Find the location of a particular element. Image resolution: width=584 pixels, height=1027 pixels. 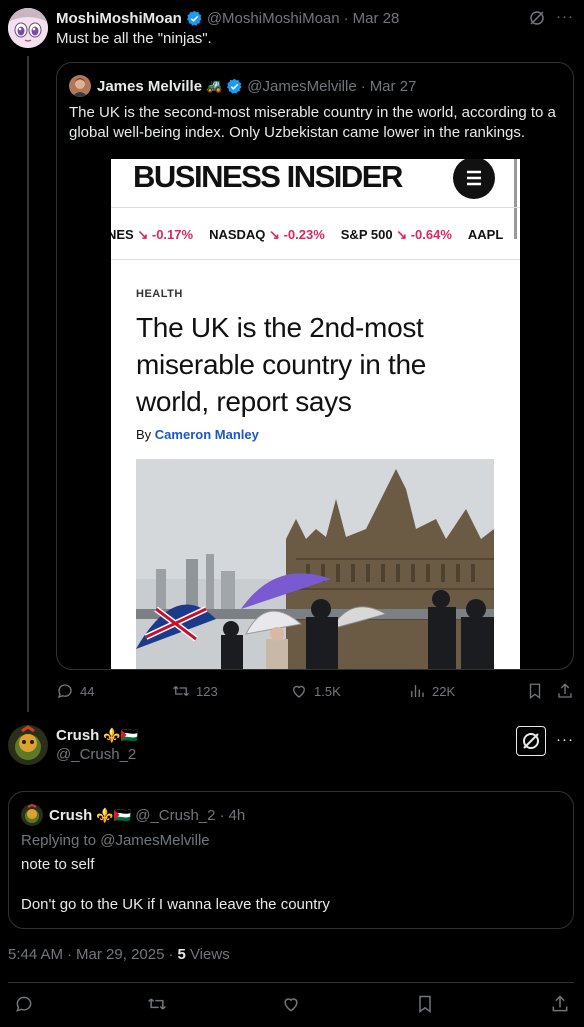

thread-line is located at coordinates (28, 384).